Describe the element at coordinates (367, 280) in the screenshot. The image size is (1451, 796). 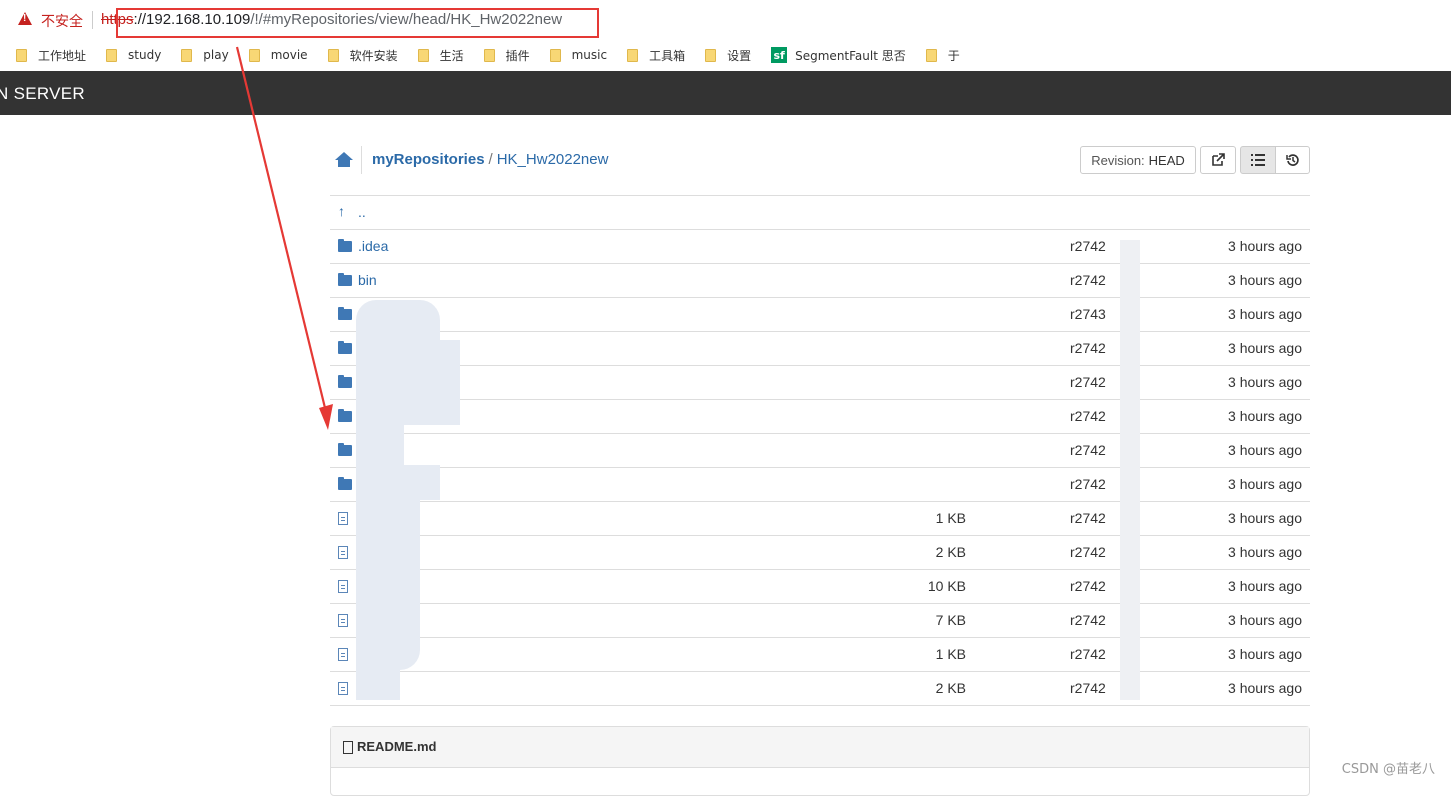
I see `entry-name-link: bin` at that location.